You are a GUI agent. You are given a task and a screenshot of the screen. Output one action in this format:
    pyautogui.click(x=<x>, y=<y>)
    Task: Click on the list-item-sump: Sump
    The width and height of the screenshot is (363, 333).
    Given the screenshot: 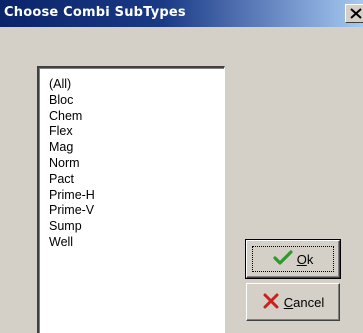 What is the action you would take?
    pyautogui.click(x=72, y=227)
    